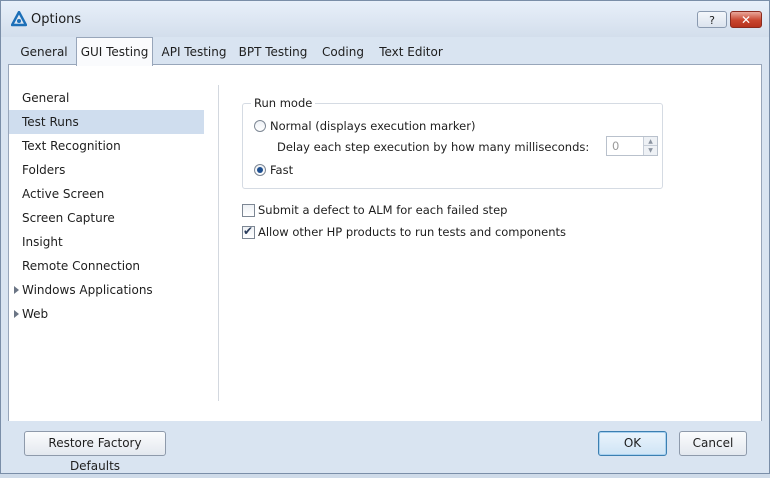  Describe the element at coordinates (385, 19) in the screenshot. I see `title-bar: Options ? ✕` at that location.